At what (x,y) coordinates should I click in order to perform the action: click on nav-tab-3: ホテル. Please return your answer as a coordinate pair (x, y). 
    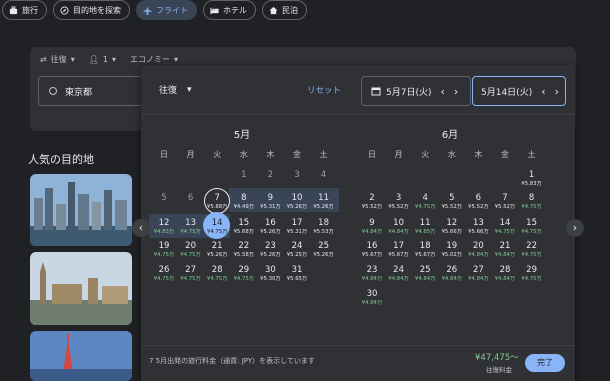
    Looking at the image, I should click on (229, 10).